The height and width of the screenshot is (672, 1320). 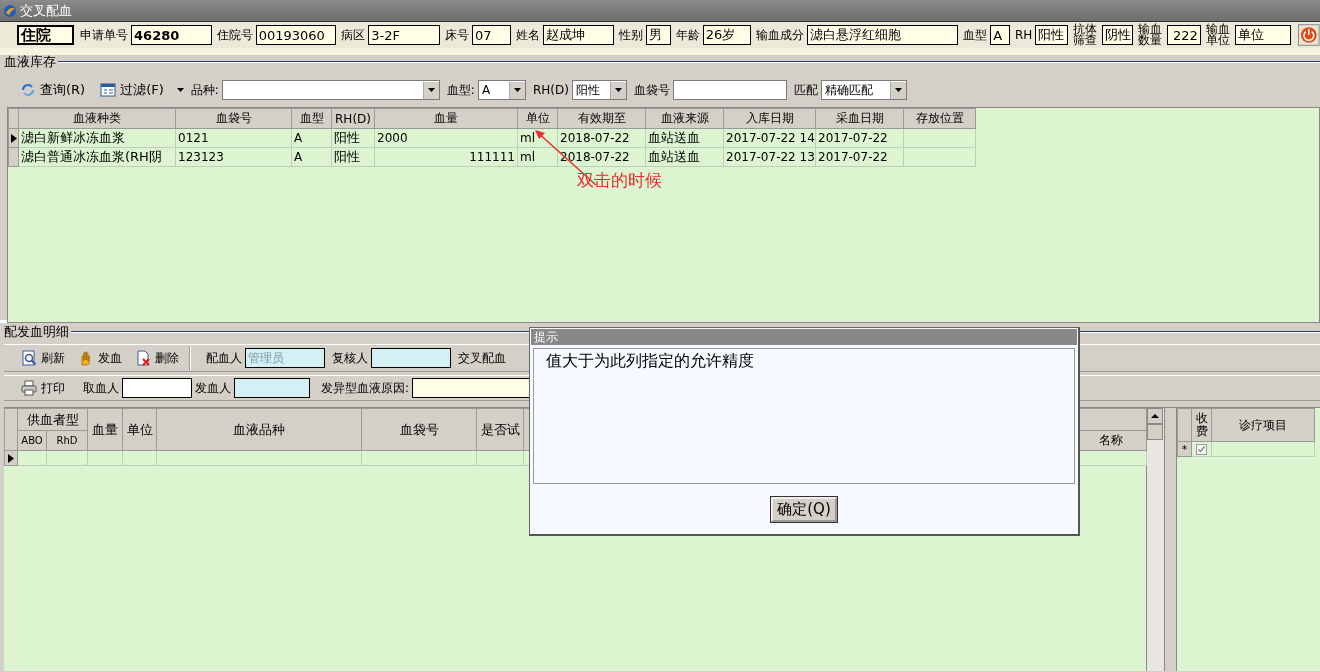 I want to click on table-cell: 2017-07-22, so click(x=859, y=157).